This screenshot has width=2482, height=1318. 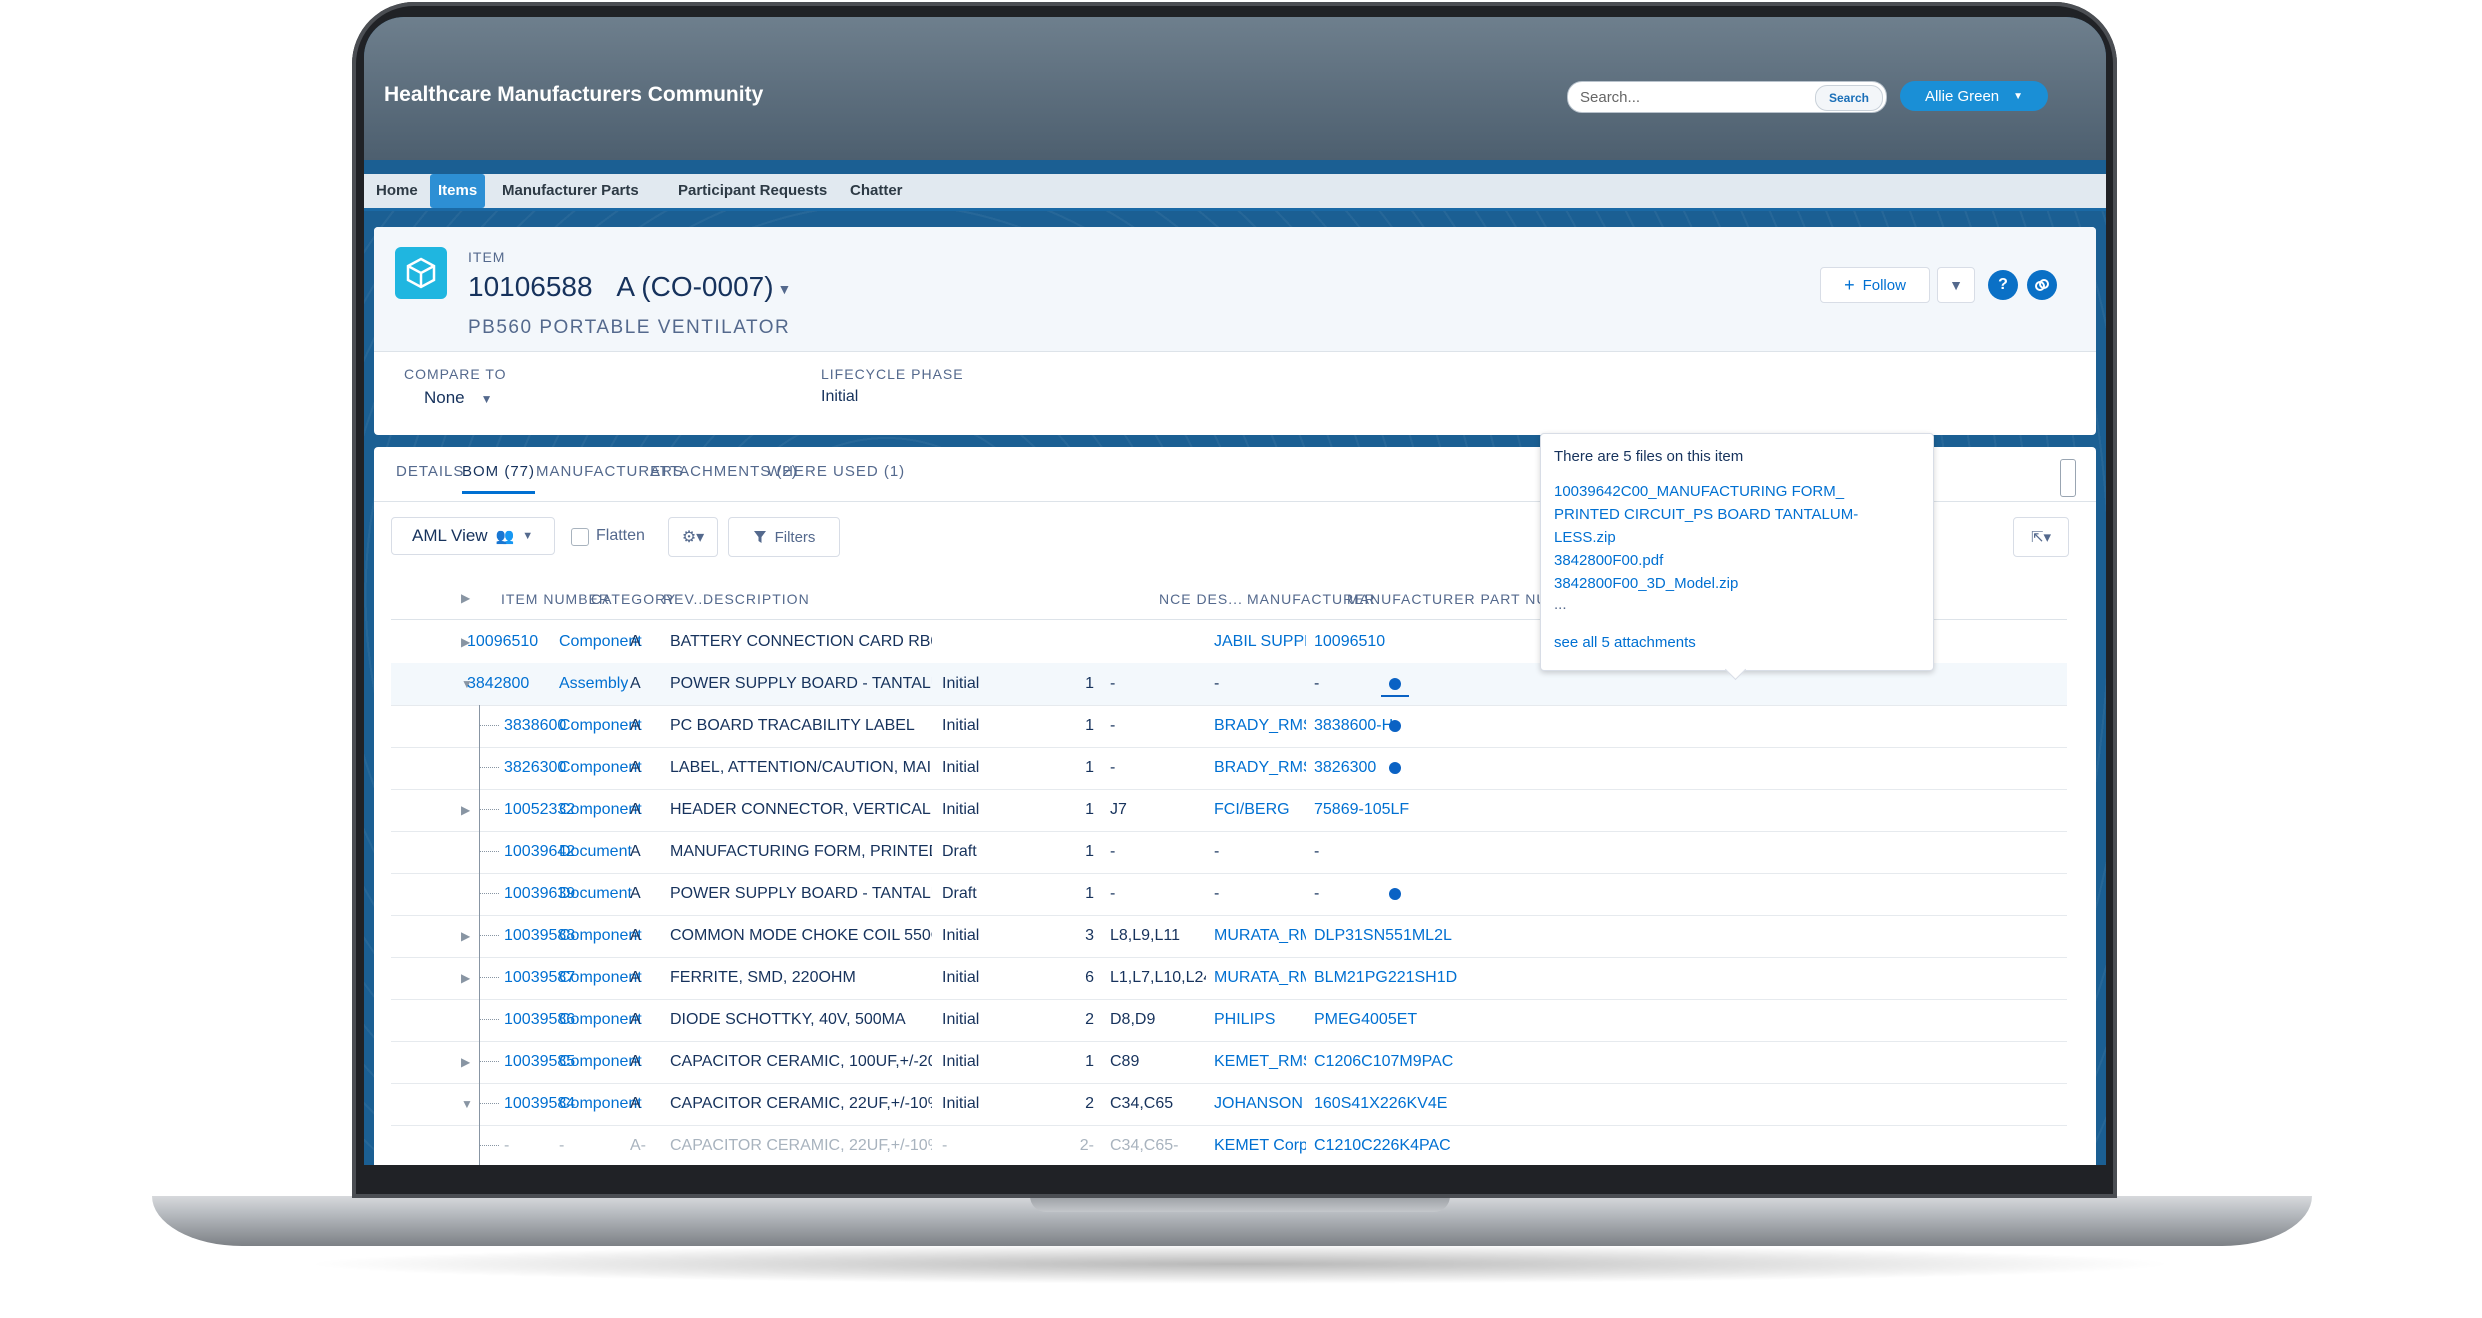 I want to click on help-button: ?, so click(x=2003, y=285).